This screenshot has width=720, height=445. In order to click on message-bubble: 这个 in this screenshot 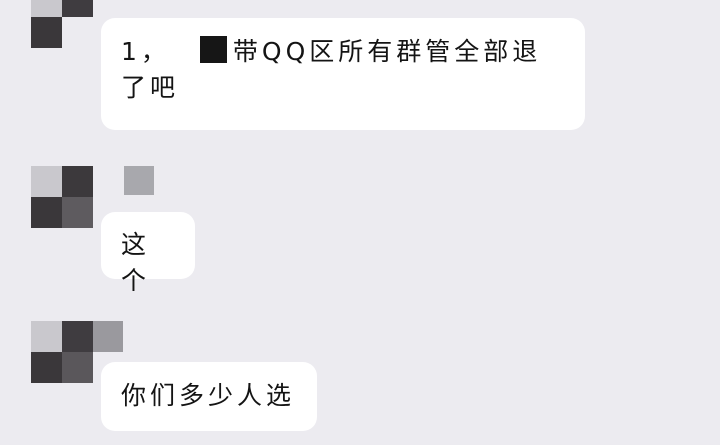, I will do `click(148, 253)`.